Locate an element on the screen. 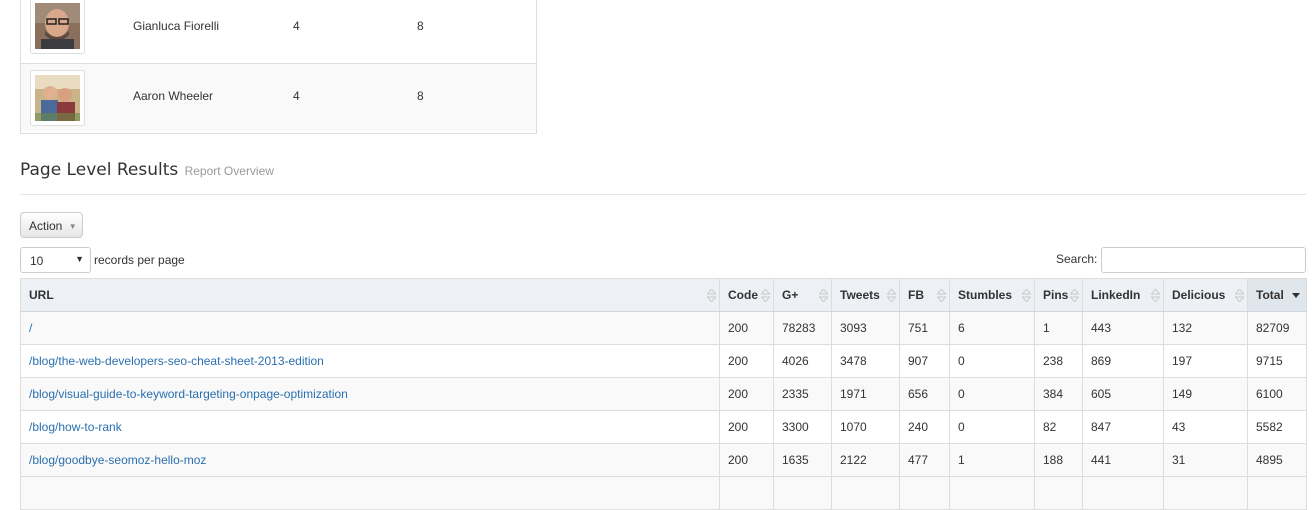  table-cell-fb: 477 is located at coordinates (924, 460).